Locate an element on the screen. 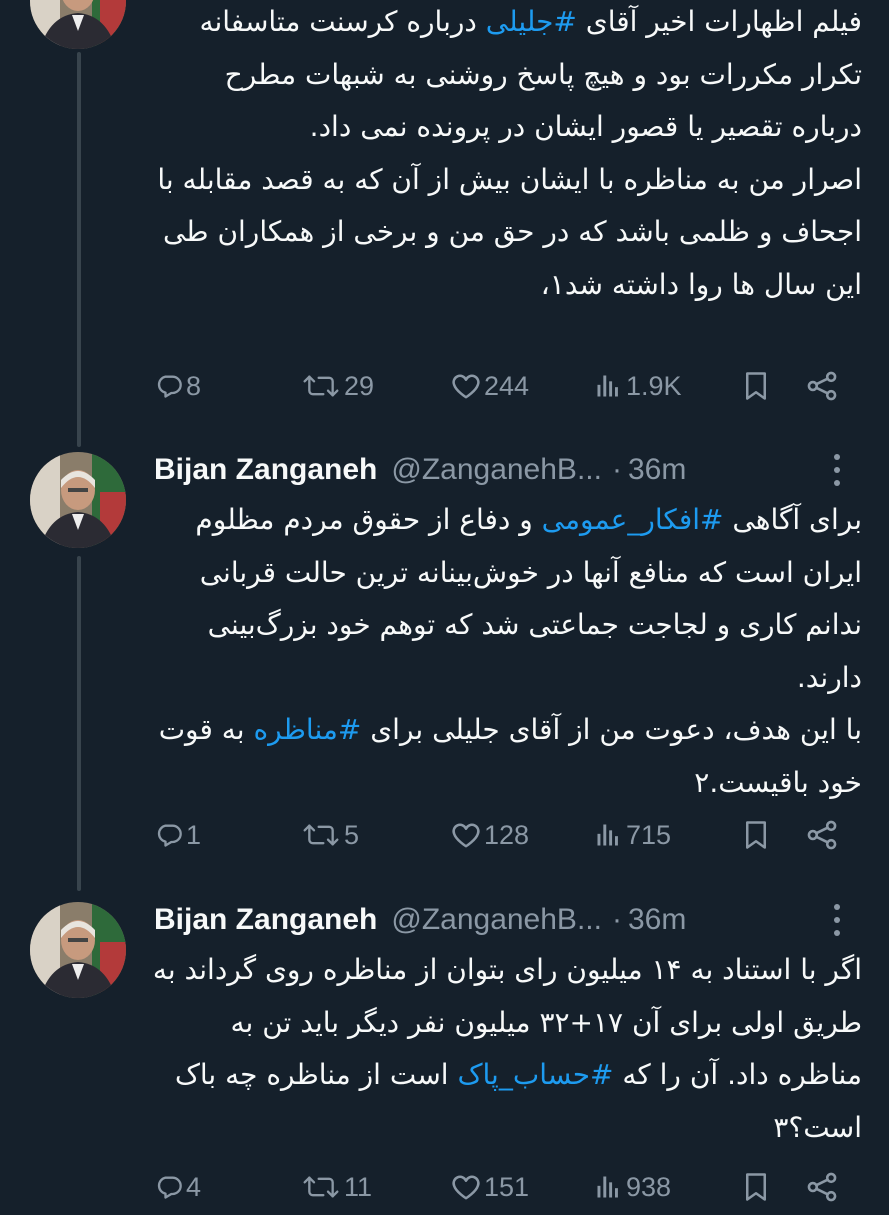 The width and height of the screenshot is (889, 1215). likes-count: 151 is located at coordinates (507, 1186).